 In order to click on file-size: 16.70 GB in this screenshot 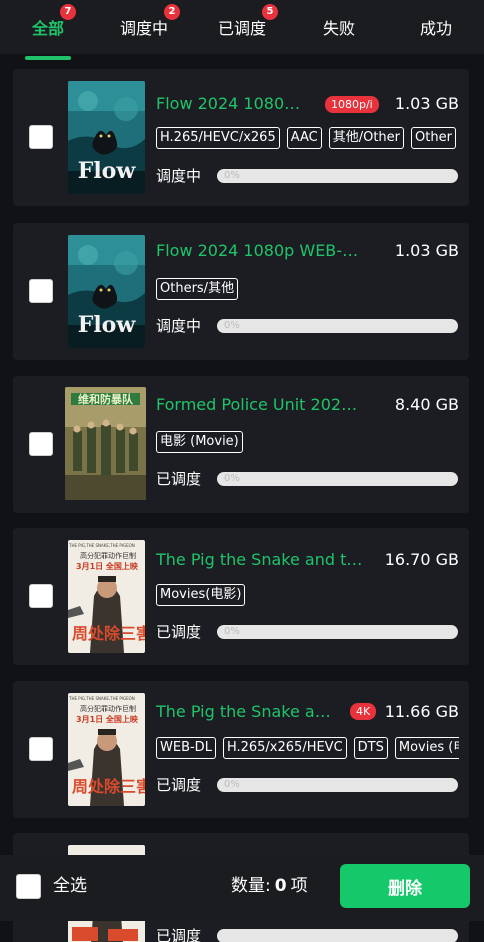, I will do `click(421, 559)`.